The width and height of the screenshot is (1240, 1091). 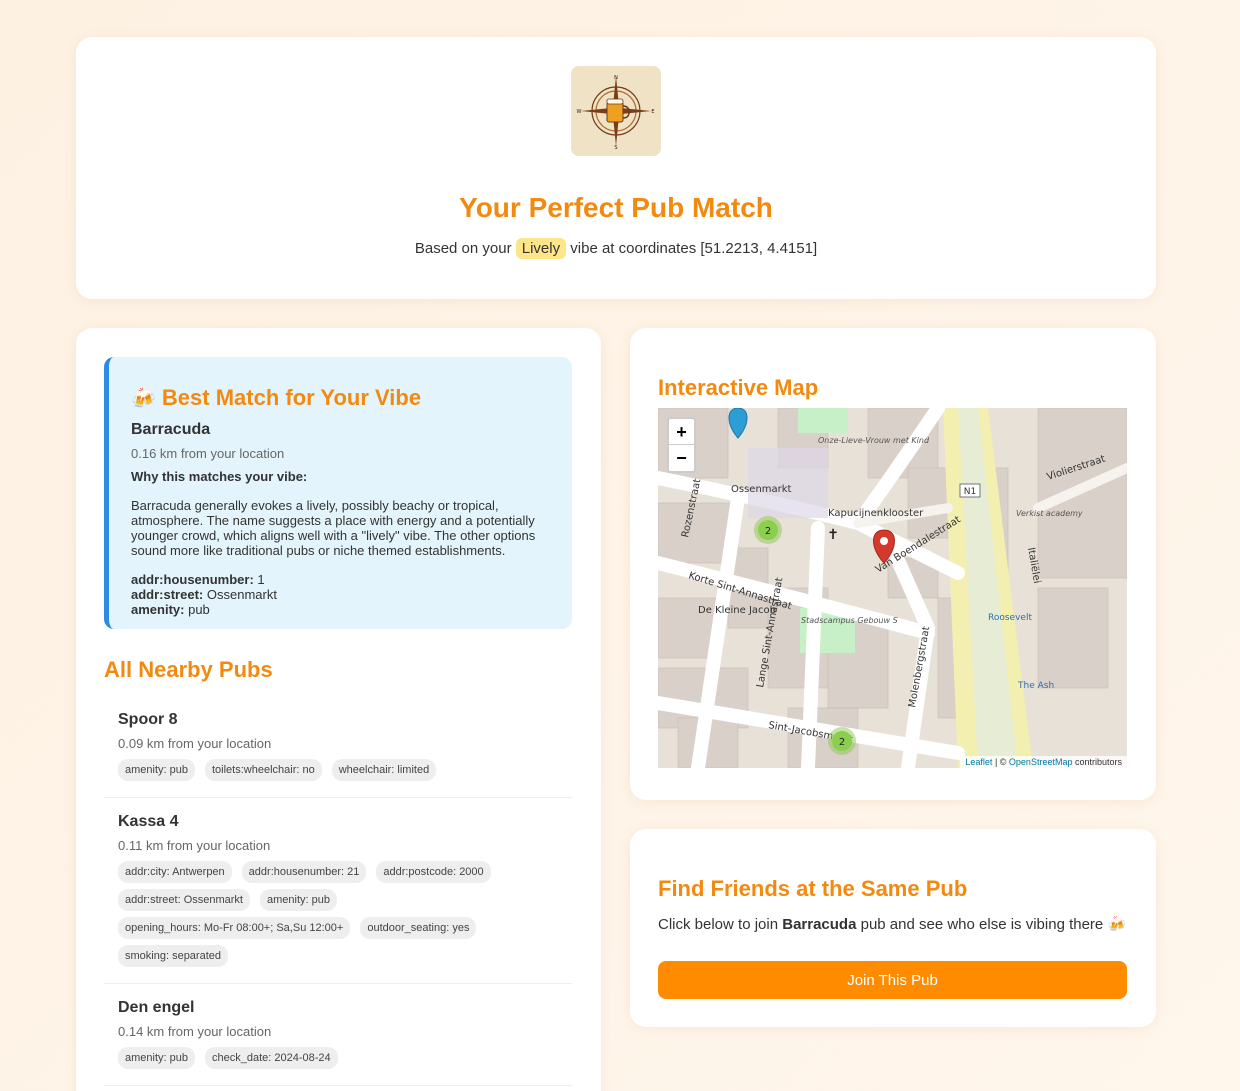 I want to click on best-match-distance: 0.16 km from your location, so click(x=208, y=453).